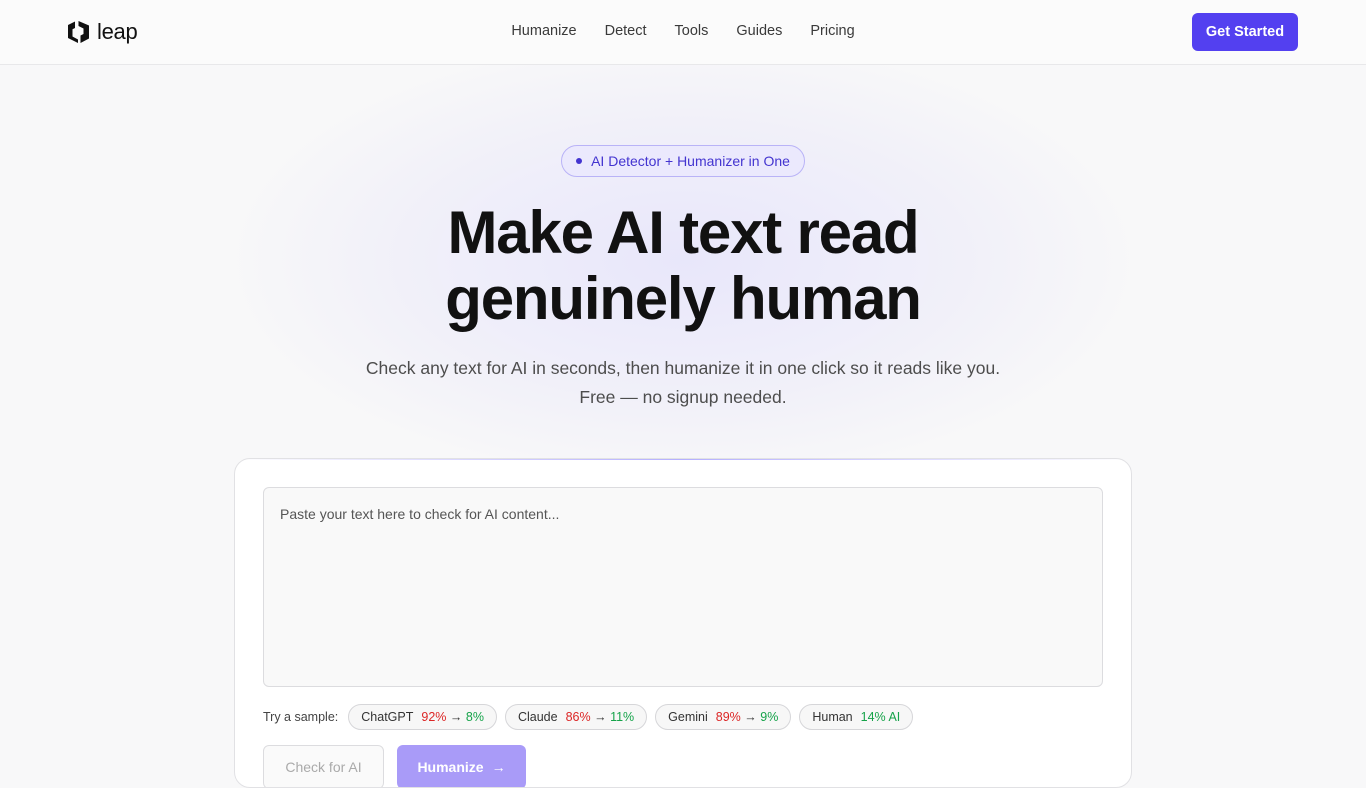 The image size is (1366, 788). Describe the element at coordinates (683, 232) in the screenshot. I see `hero-title-line1: Make AI text read` at that location.